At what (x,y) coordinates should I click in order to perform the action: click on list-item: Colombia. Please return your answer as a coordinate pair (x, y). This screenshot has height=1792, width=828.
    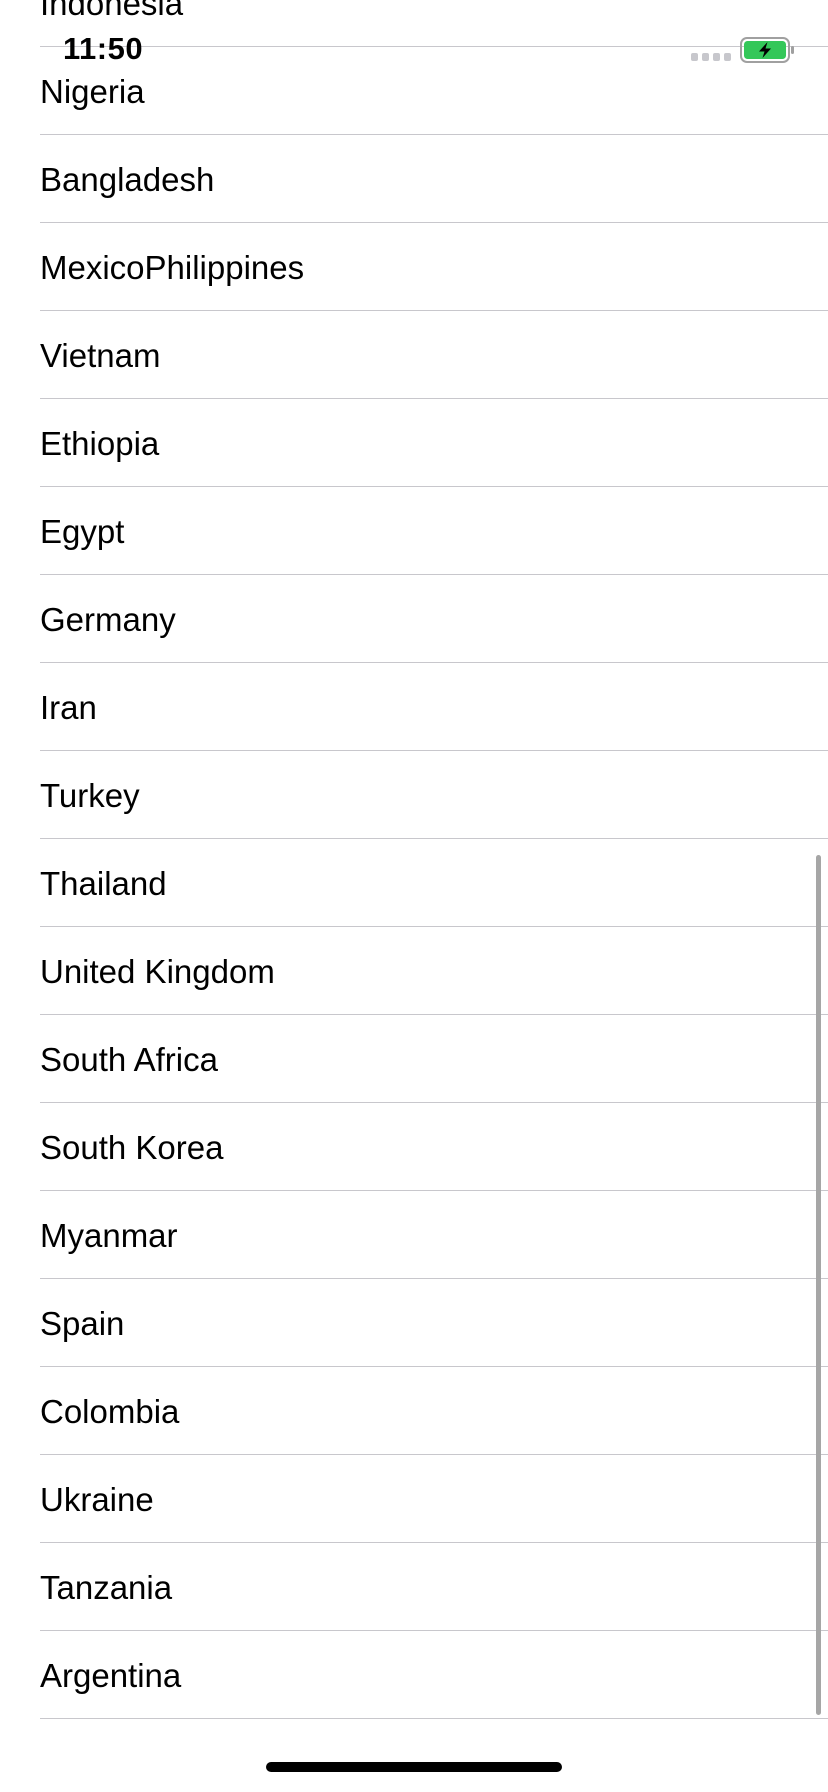
    Looking at the image, I should click on (414, 1411).